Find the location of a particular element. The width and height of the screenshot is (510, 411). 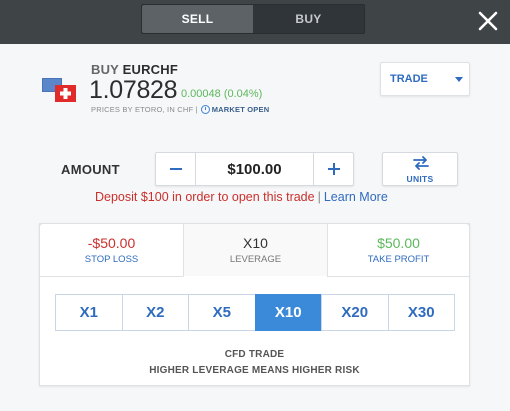

trade-direction: BUY is located at coordinates (105, 69).